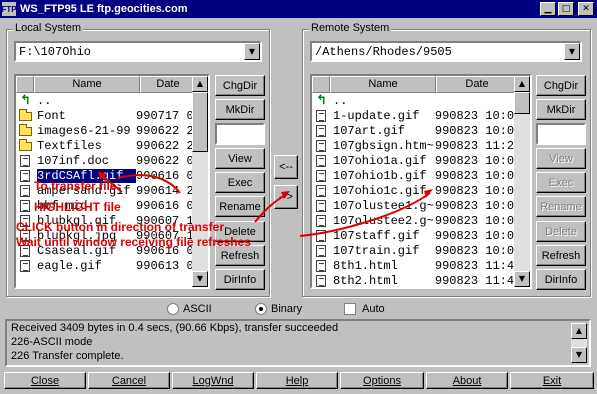  Describe the element at coordinates (87, 84) in the screenshot. I see `local-col-name: Name` at that location.